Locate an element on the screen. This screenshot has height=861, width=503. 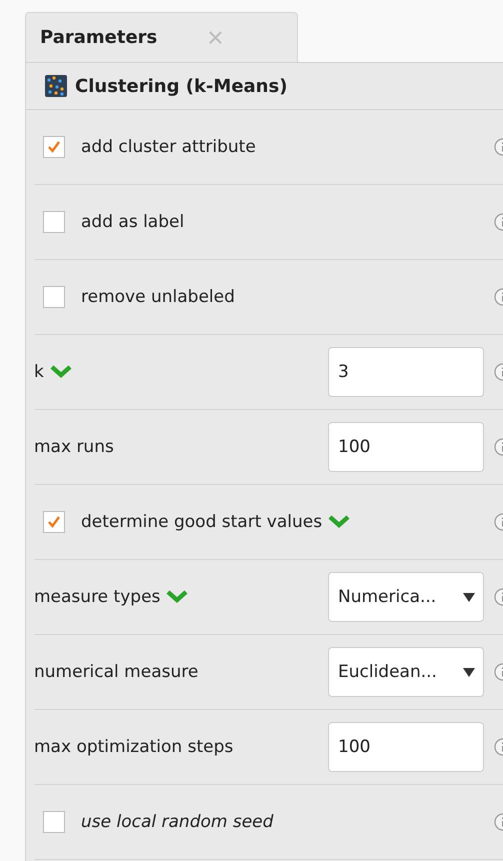
parameter-label: k is located at coordinates (39, 372).